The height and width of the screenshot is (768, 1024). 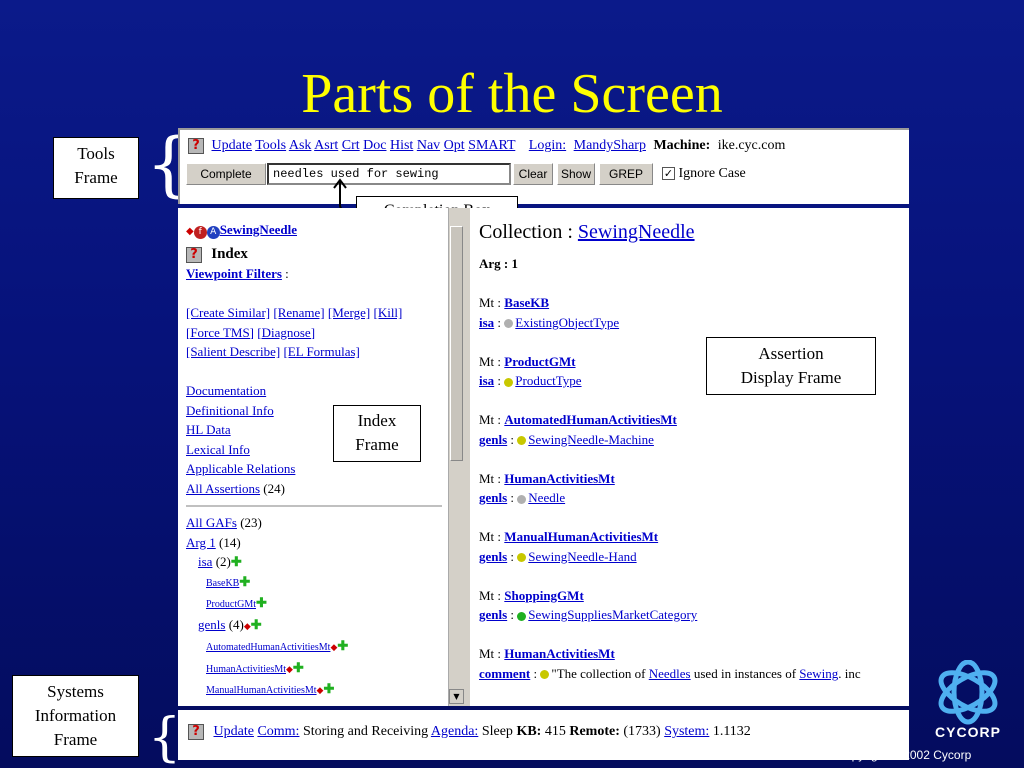 What do you see at coordinates (668, 174) in the screenshot?
I see `ignore-case-checkbox: ✓` at bounding box center [668, 174].